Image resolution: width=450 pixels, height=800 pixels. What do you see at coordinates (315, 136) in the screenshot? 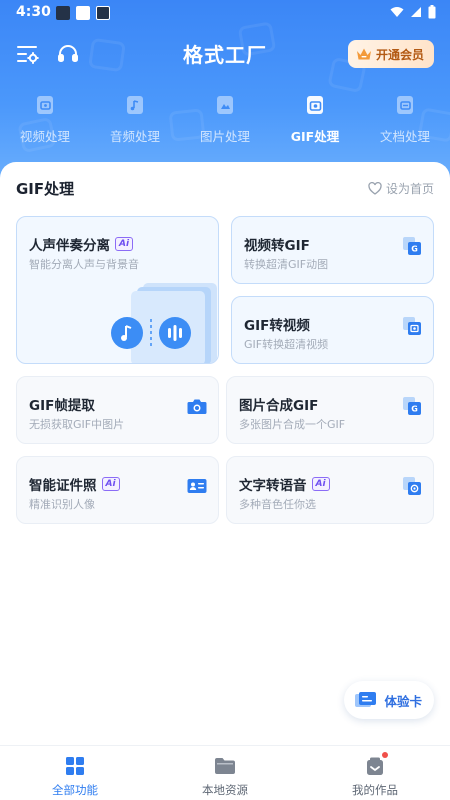
I see `tab-label: GIF处理` at bounding box center [315, 136].